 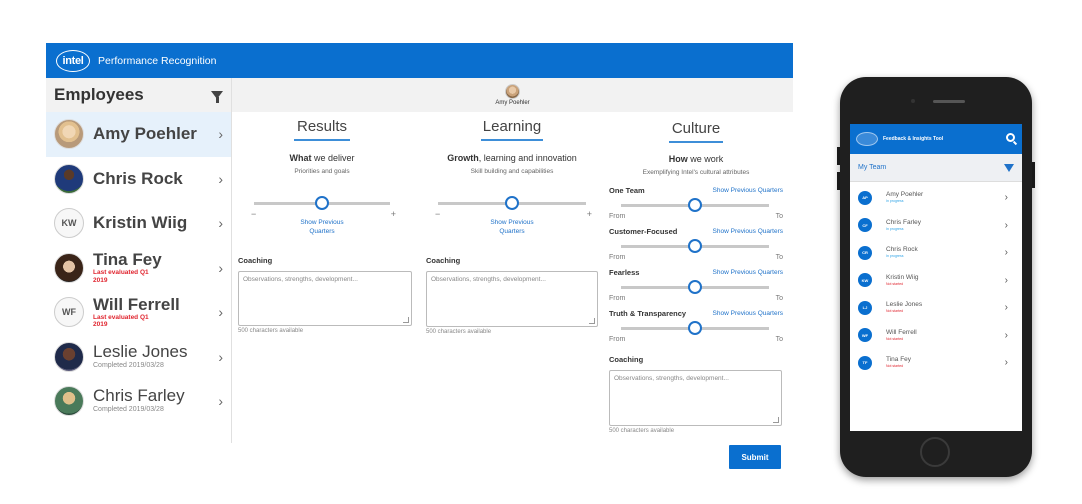 What do you see at coordinates (936, 308) in the screenshot?
I see `mobile-team-member: LJ Leslie Jones Not started ›` at bounding box center [936, 308].